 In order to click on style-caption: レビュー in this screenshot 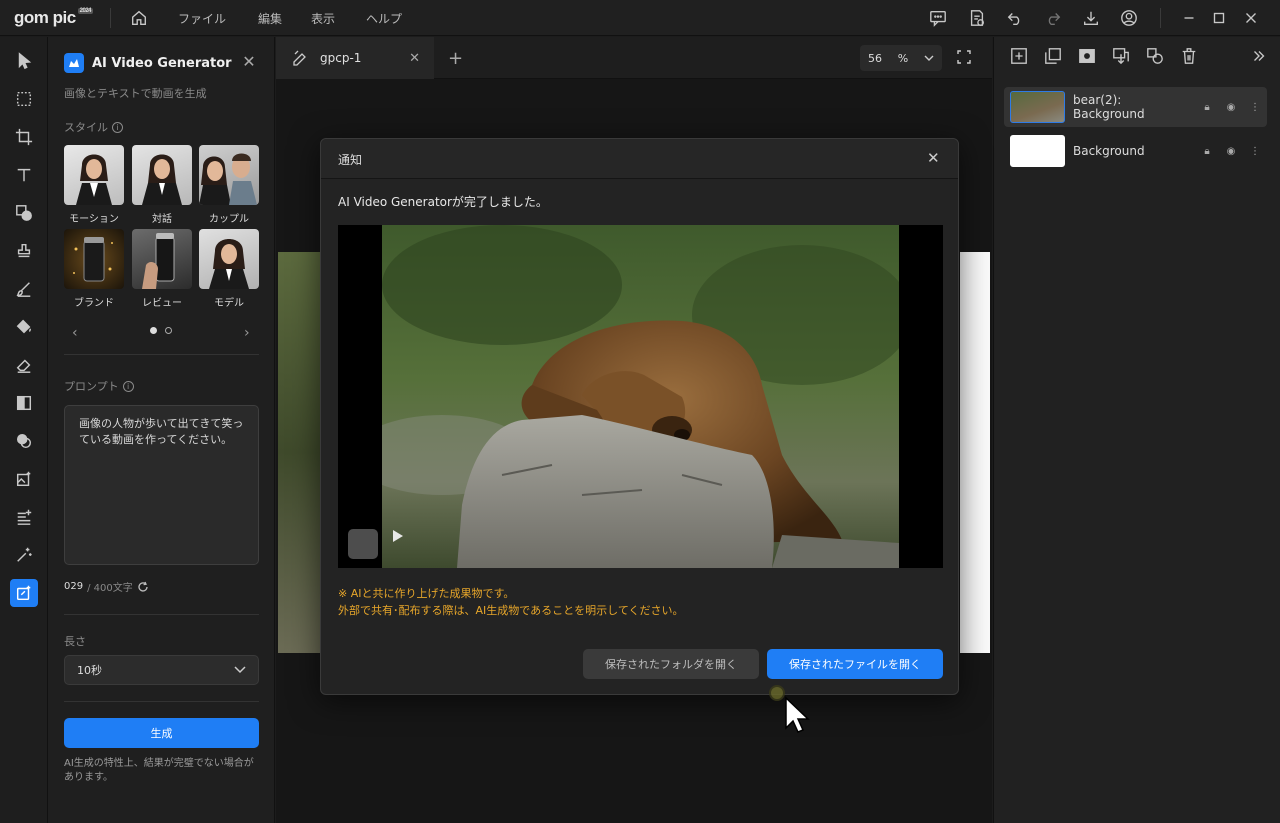, I will do `click(162, 303)`.